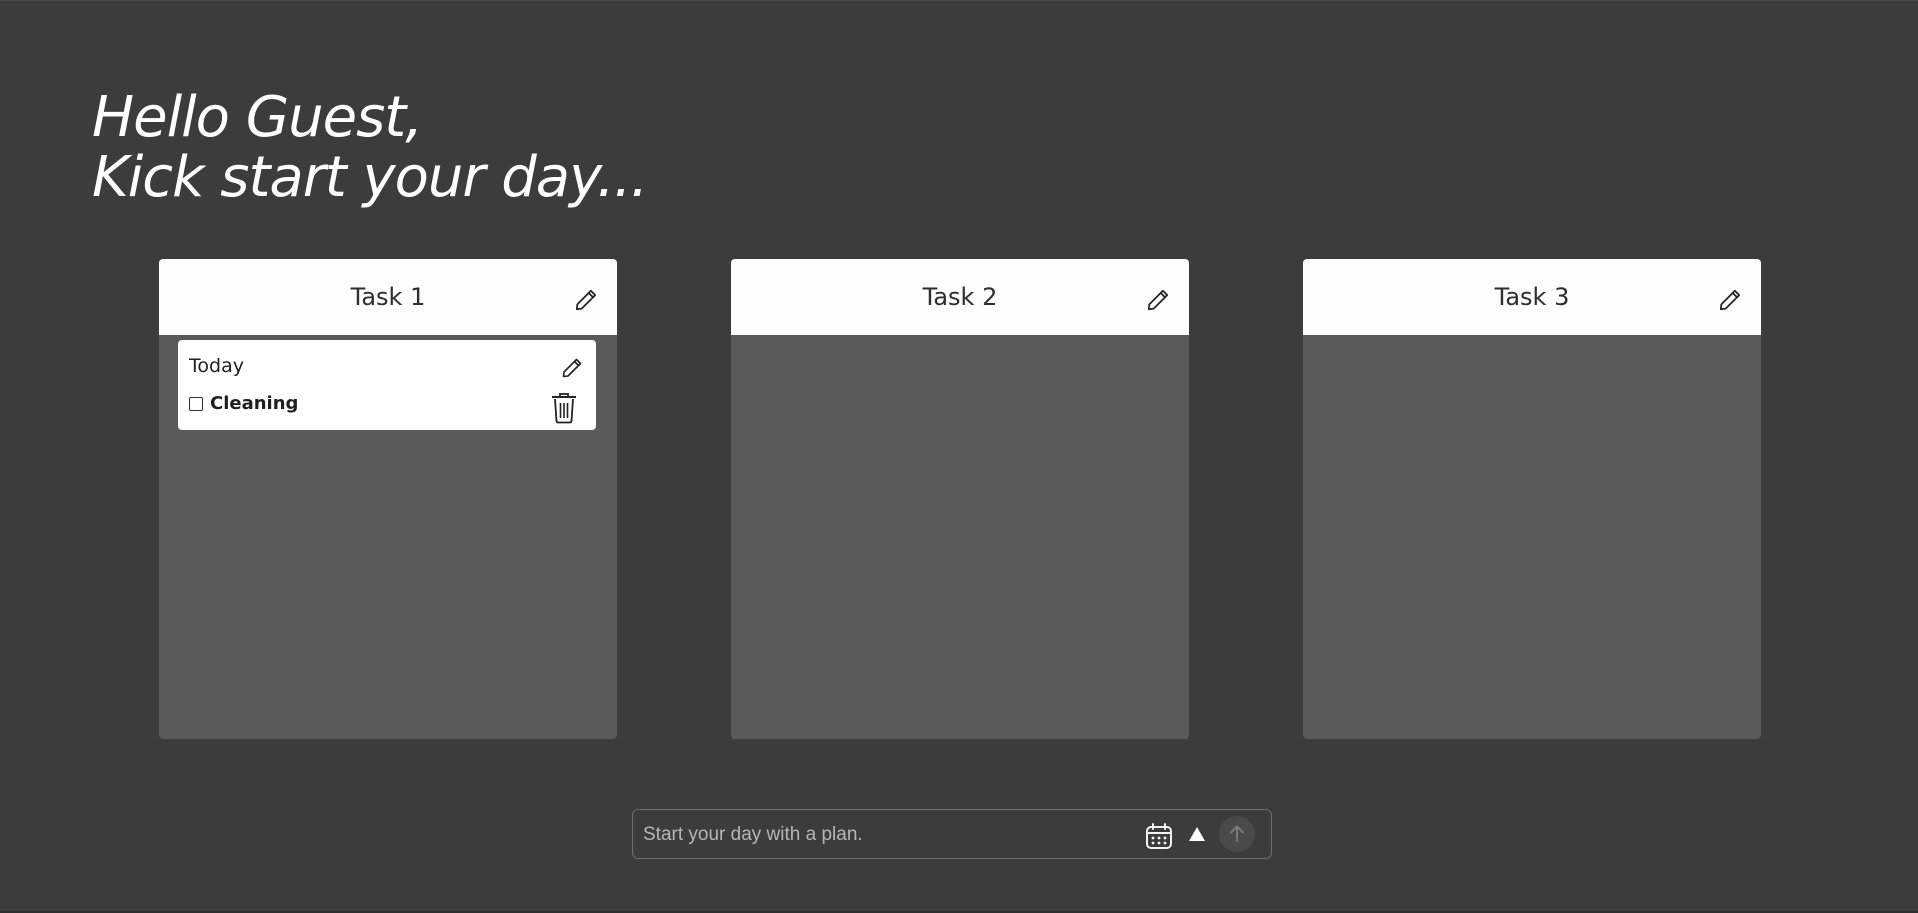 Image resolution: width=1918 pixels, height=913 pixels. Describe the element at coordinates (388, 499) in the screenshot. I see `task-board-1: Task 1 Today Cleaning` at that location.